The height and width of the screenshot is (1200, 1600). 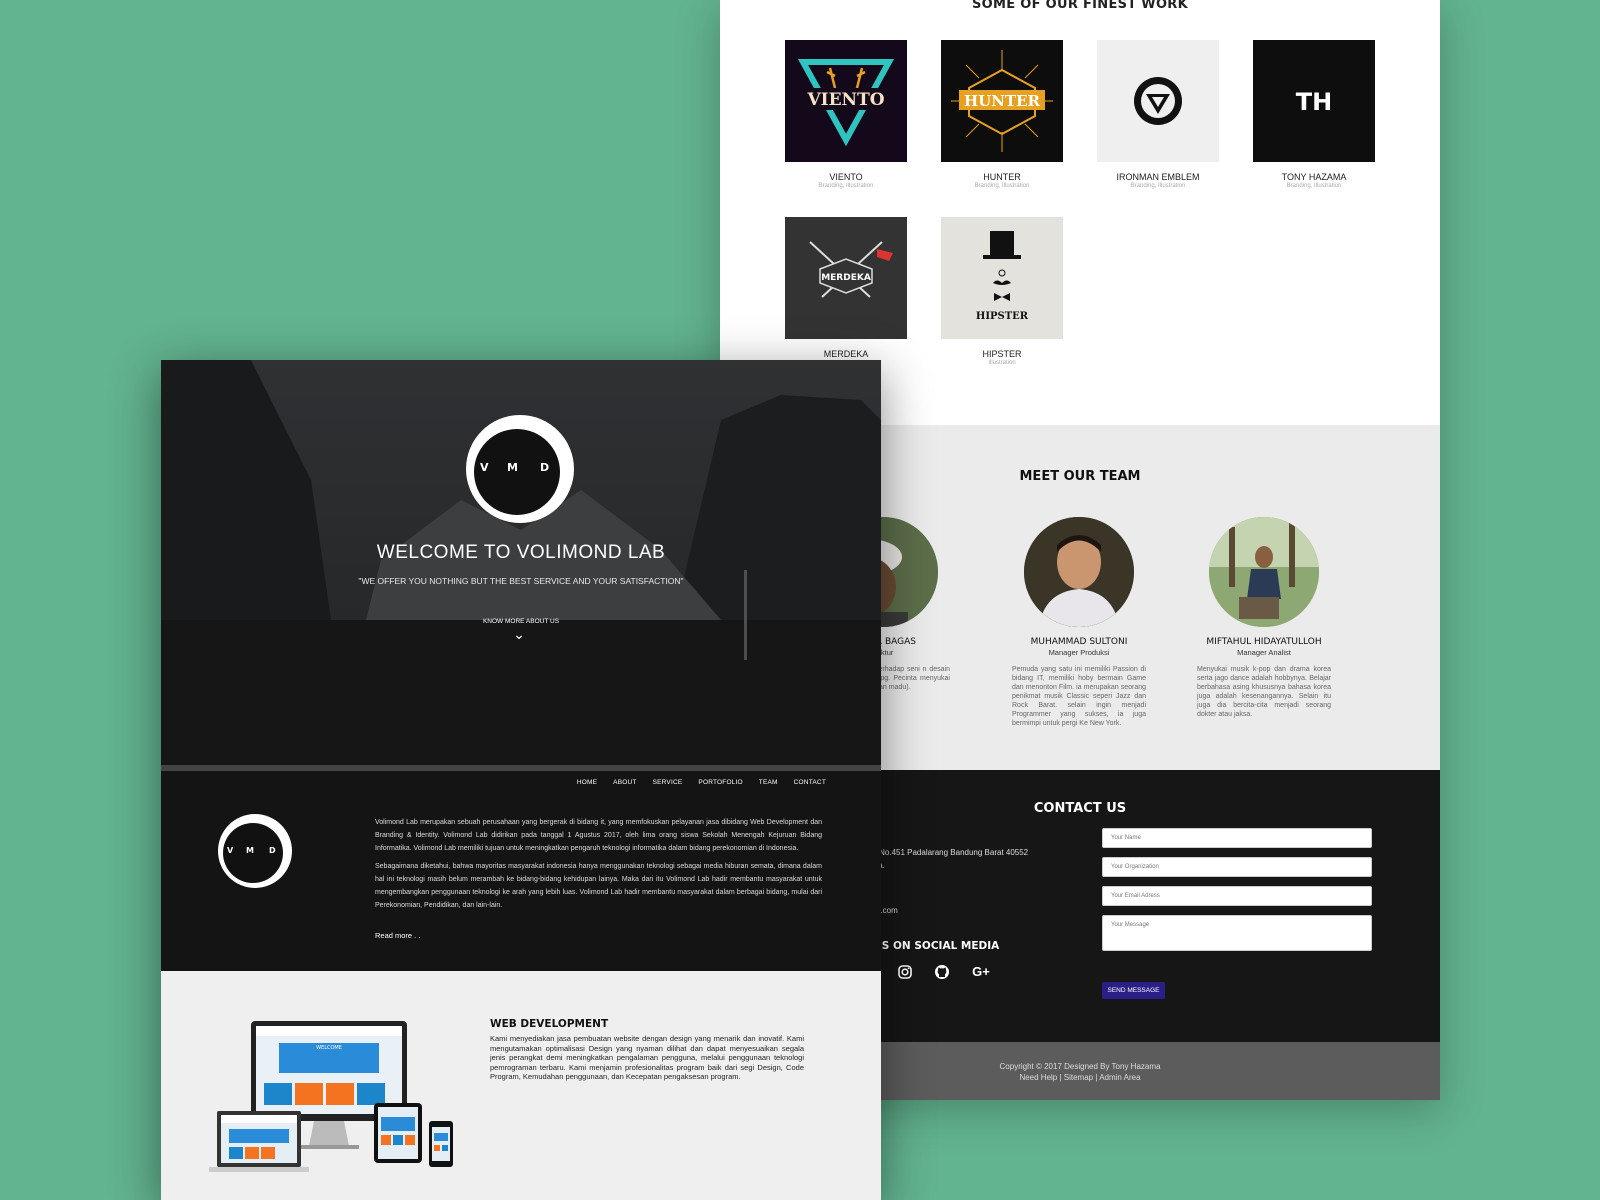 I want to click on work-item-name: MERDEKA, so click(x=846, y=354).